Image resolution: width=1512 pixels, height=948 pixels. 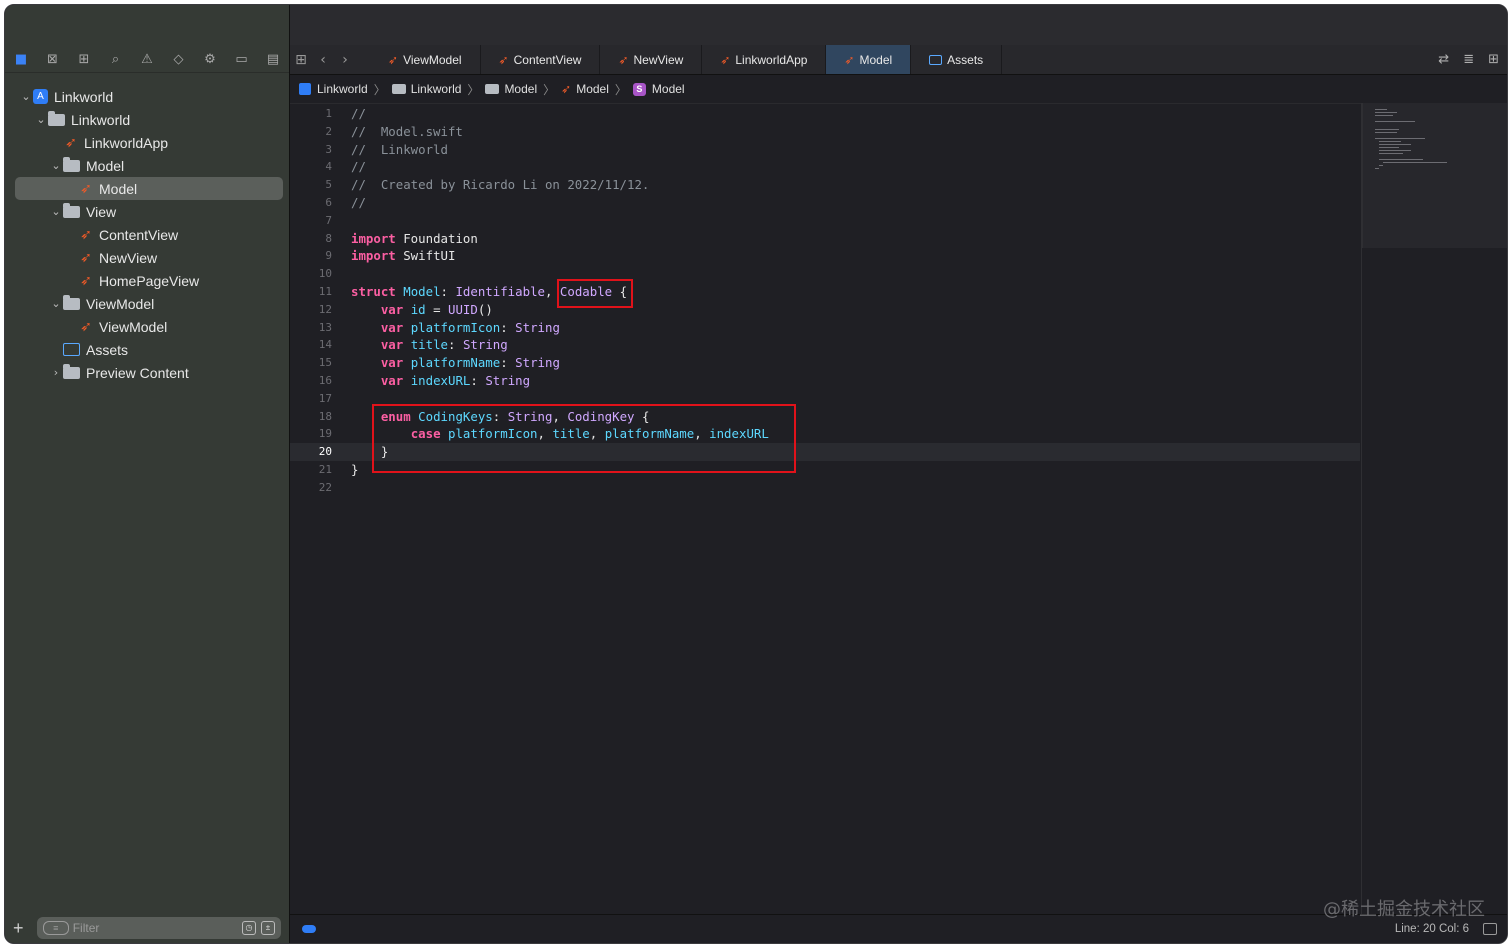 I want to click on tab-model: ➶ Model, so click(x=869, y=59).